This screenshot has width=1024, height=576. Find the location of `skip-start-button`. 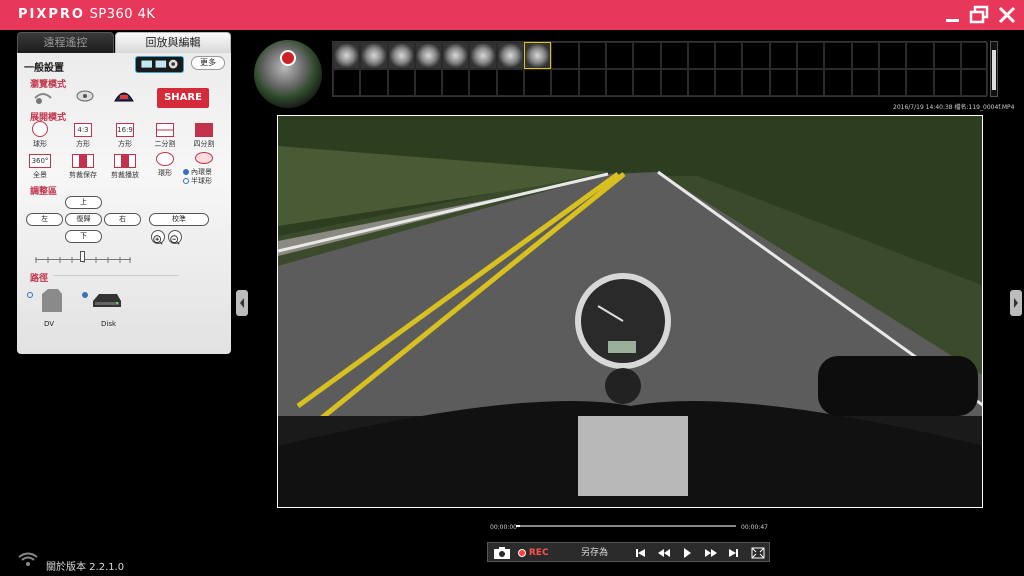

skip-start-button is located at coordinates (640, 553).